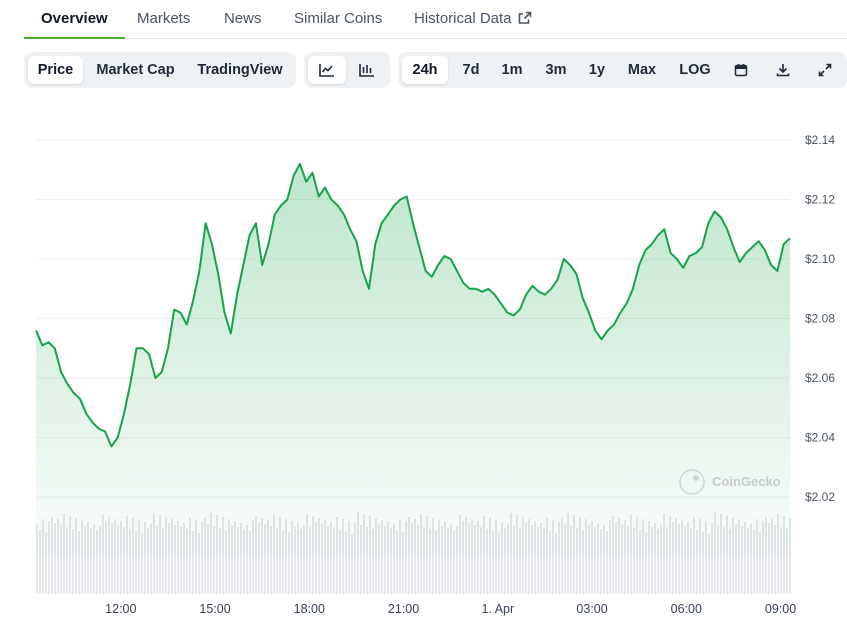 The height and width of the screenshot is (625, 847). Describe the element at coordinates (597, 70) in the screenshot. I see `range-1y-button: 1y` at that location.